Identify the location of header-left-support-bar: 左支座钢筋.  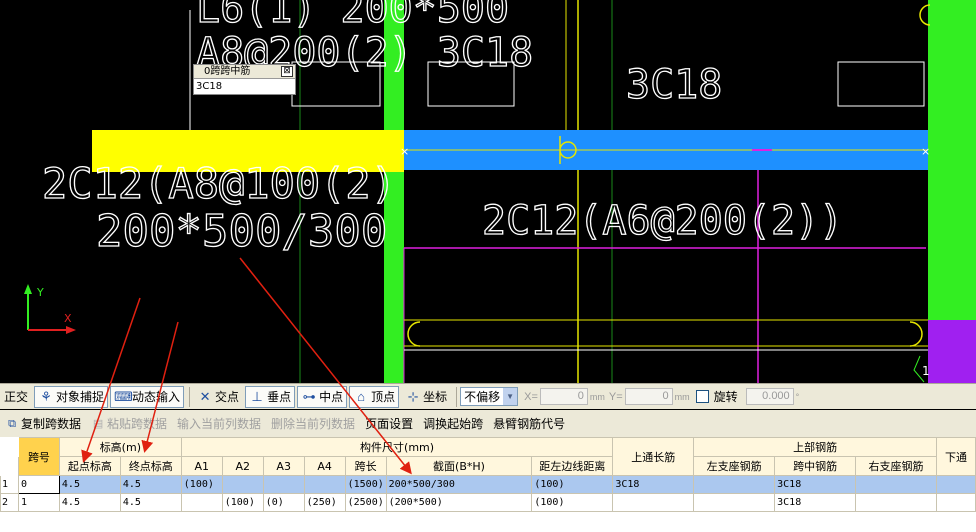
(734, 466).